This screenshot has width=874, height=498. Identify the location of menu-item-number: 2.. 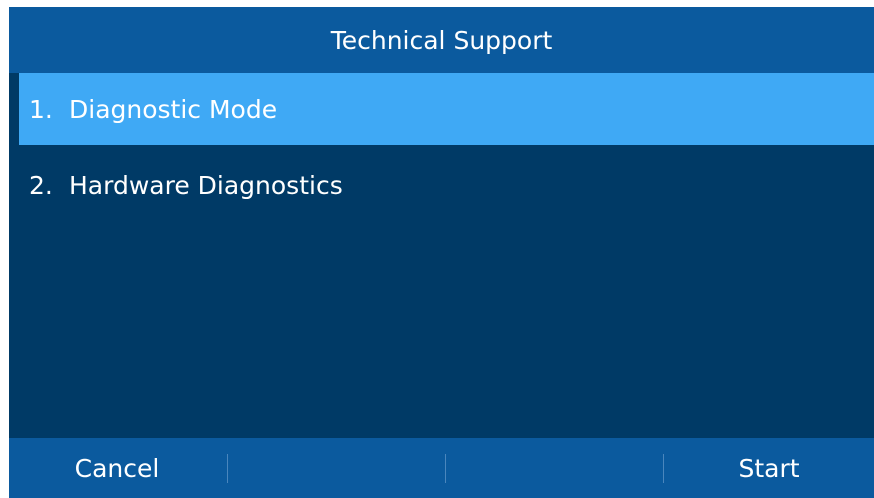
(41, 185).